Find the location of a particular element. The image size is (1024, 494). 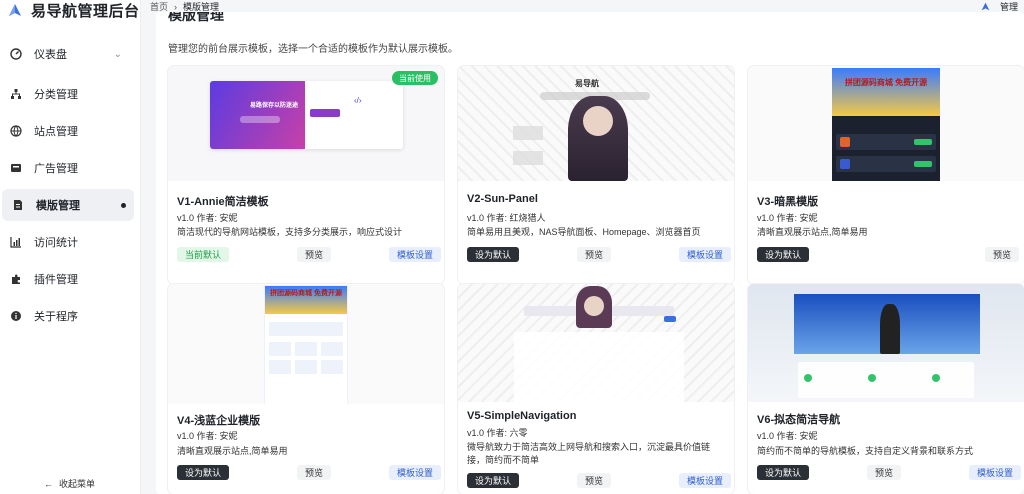

sidebar-item-label: 插件管理 is located at coordinates (56, 280).